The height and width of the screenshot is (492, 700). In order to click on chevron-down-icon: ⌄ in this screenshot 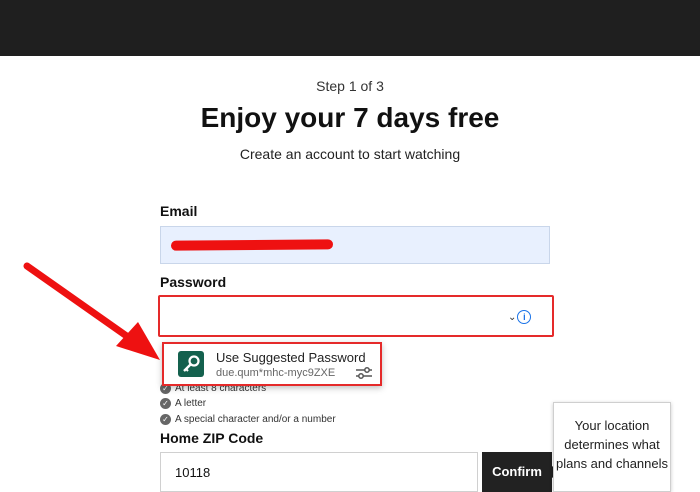, I will do `click(512, 317)`.